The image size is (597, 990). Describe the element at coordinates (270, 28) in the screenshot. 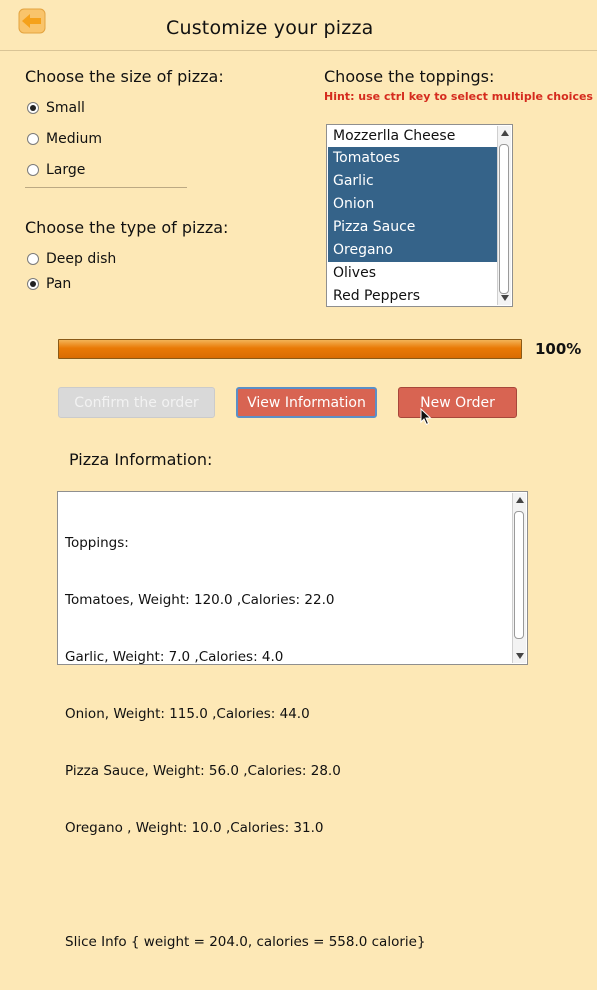

I see `window-title: Customize your pizza` at that location.